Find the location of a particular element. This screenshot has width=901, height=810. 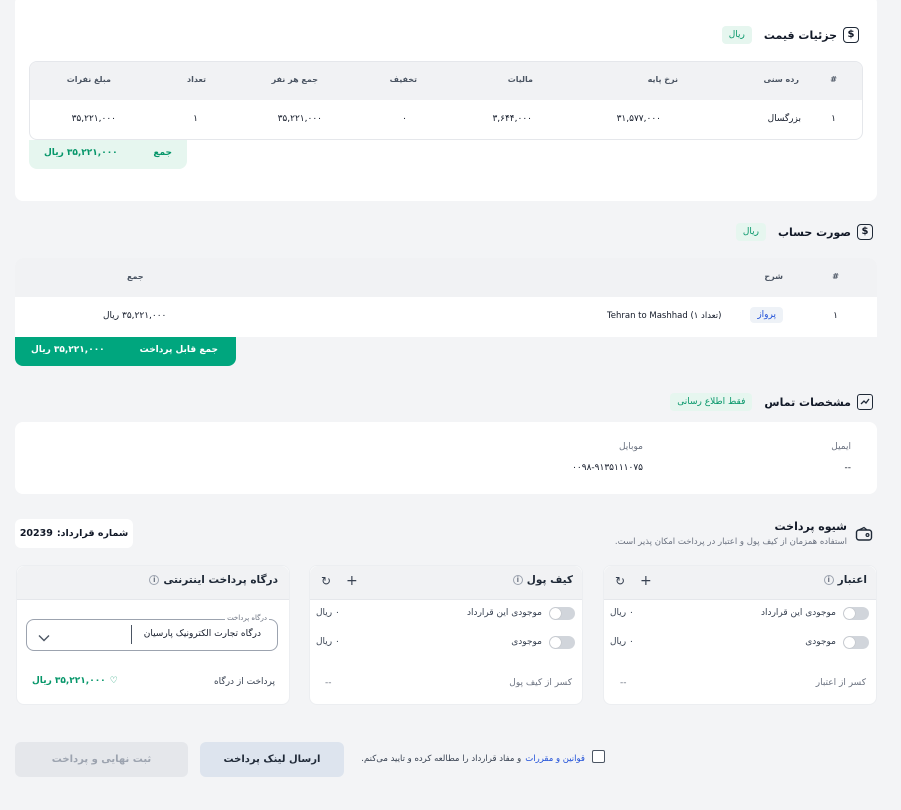

invoice-table-header is located at coordinates (446, 277).